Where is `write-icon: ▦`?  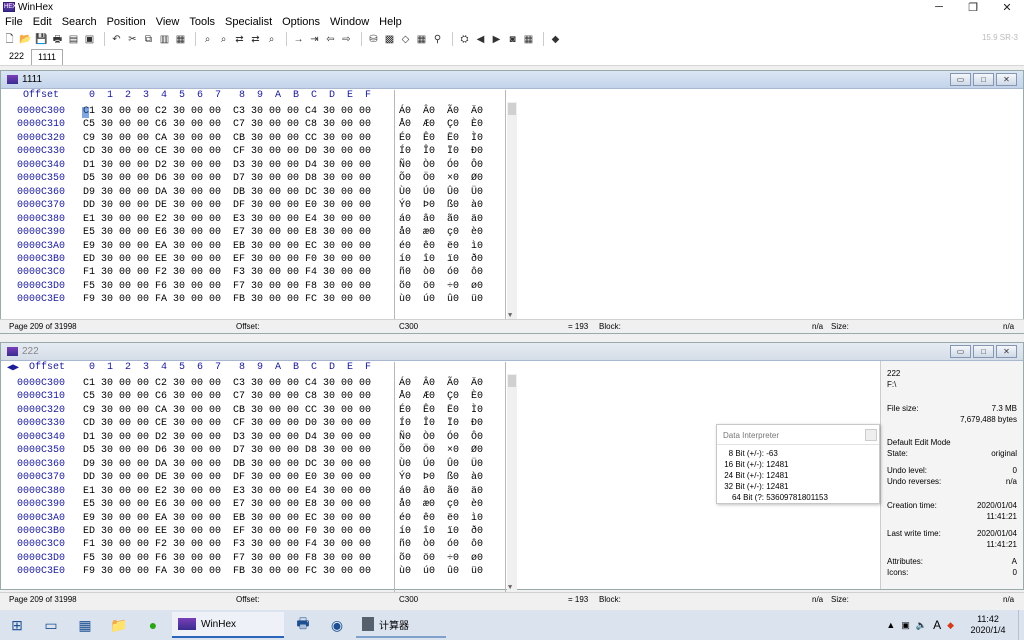
write-icon: ▦ is located at coordinates (180, 39).